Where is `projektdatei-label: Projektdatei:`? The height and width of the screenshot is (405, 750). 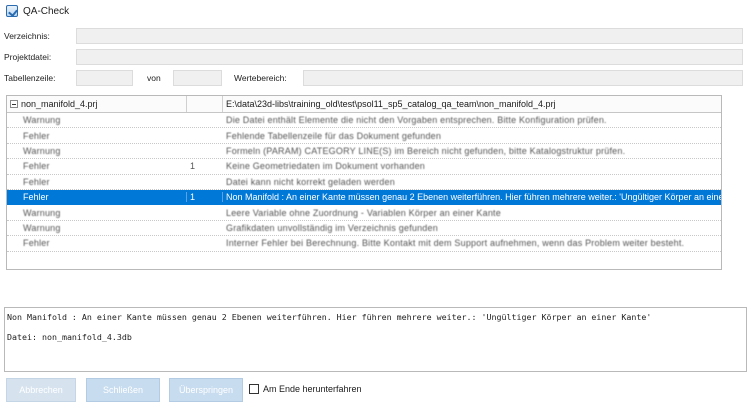
projektdatei-label: Projektdatei: is located at coordinates (28, 57).